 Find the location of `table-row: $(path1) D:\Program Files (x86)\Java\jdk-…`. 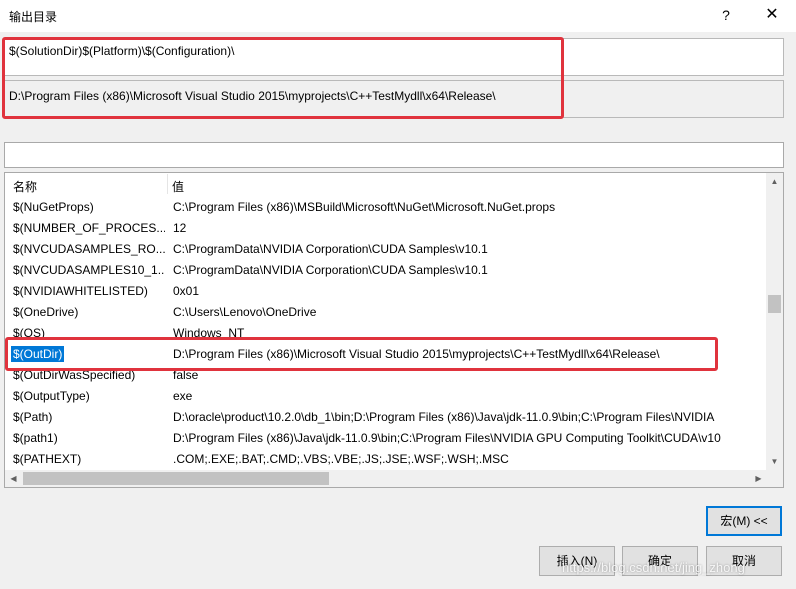

table-row: $(path1) D:\Program Files (x86)\Java\jdk-… is located at coordinates (387, 438).